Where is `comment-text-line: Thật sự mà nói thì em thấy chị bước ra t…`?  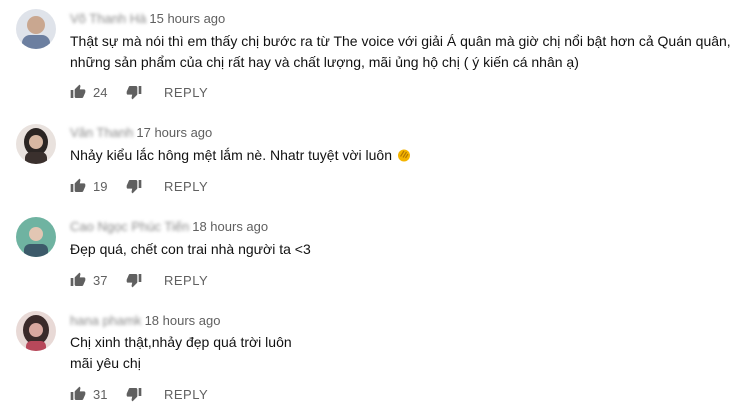
comment-text-line: Thật sự mà nói thì em thấy chị bước ra t… is located at coordinates (400, 41).